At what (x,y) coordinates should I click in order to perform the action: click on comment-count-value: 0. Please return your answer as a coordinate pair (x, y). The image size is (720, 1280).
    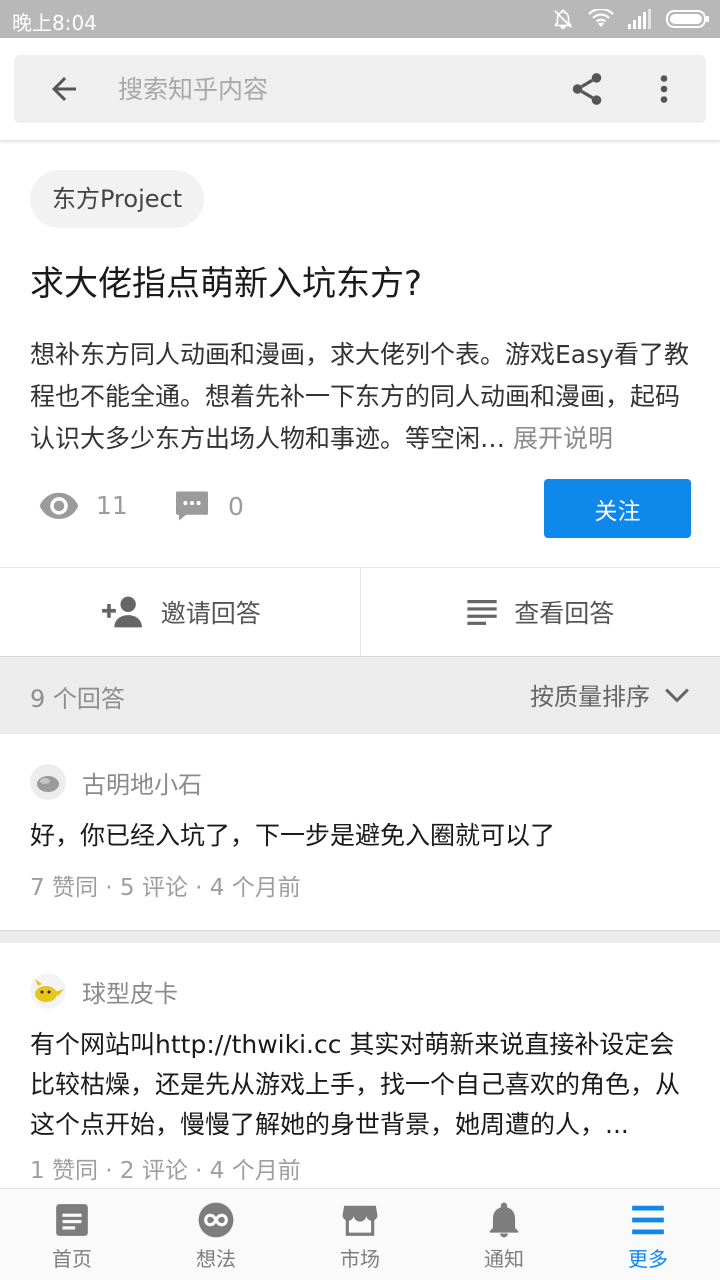
    Looking at the image, I should click on (236, 506).